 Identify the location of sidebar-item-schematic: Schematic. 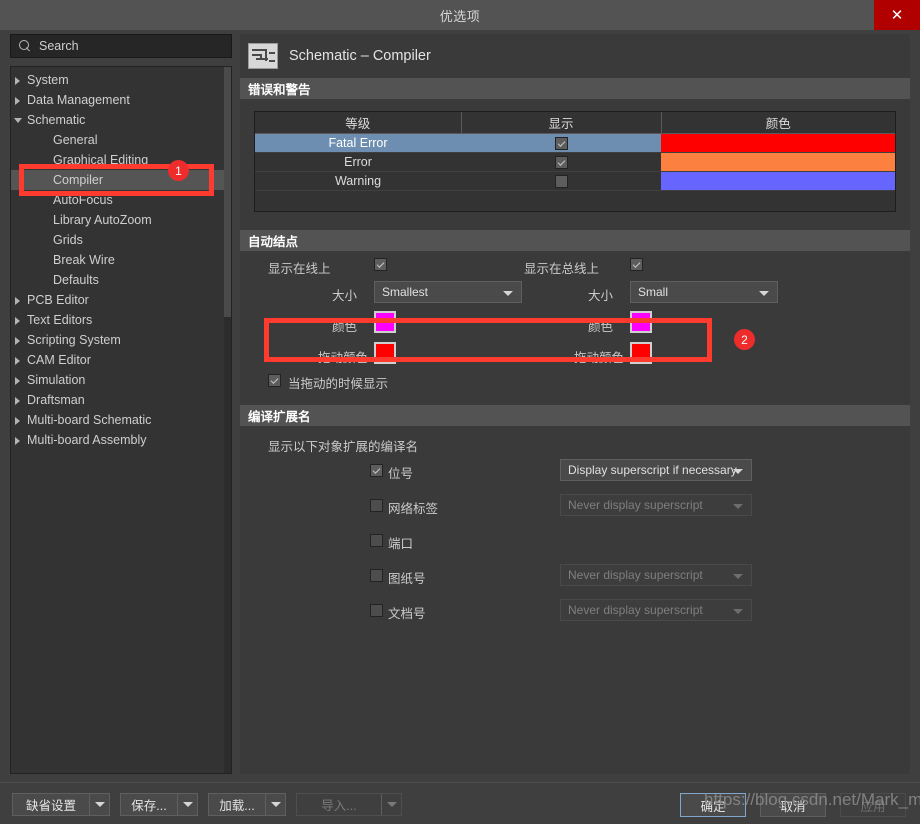
(118, 120).